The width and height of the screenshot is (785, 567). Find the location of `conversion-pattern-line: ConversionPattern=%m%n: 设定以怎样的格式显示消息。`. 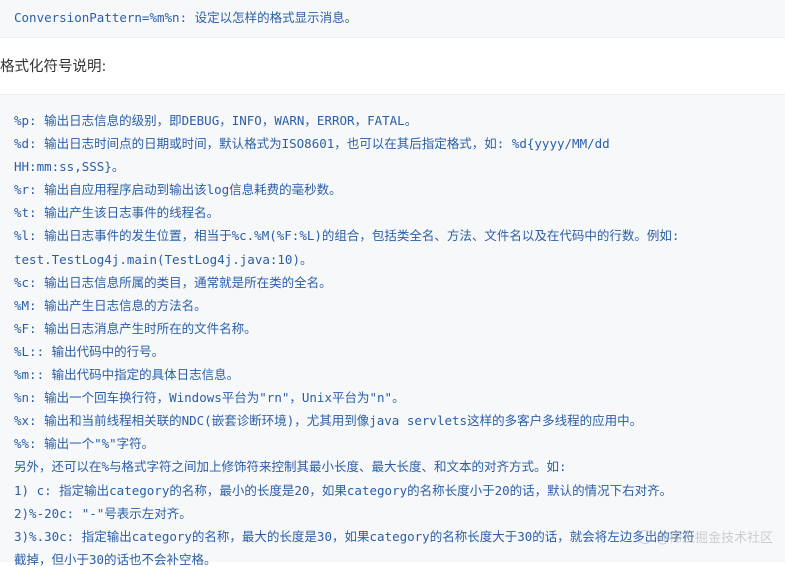

conversion-pattern-line: ConversionPattern=%m%n: 设定以怎样的格式显示消息。 is located at coordinates (186, 17).